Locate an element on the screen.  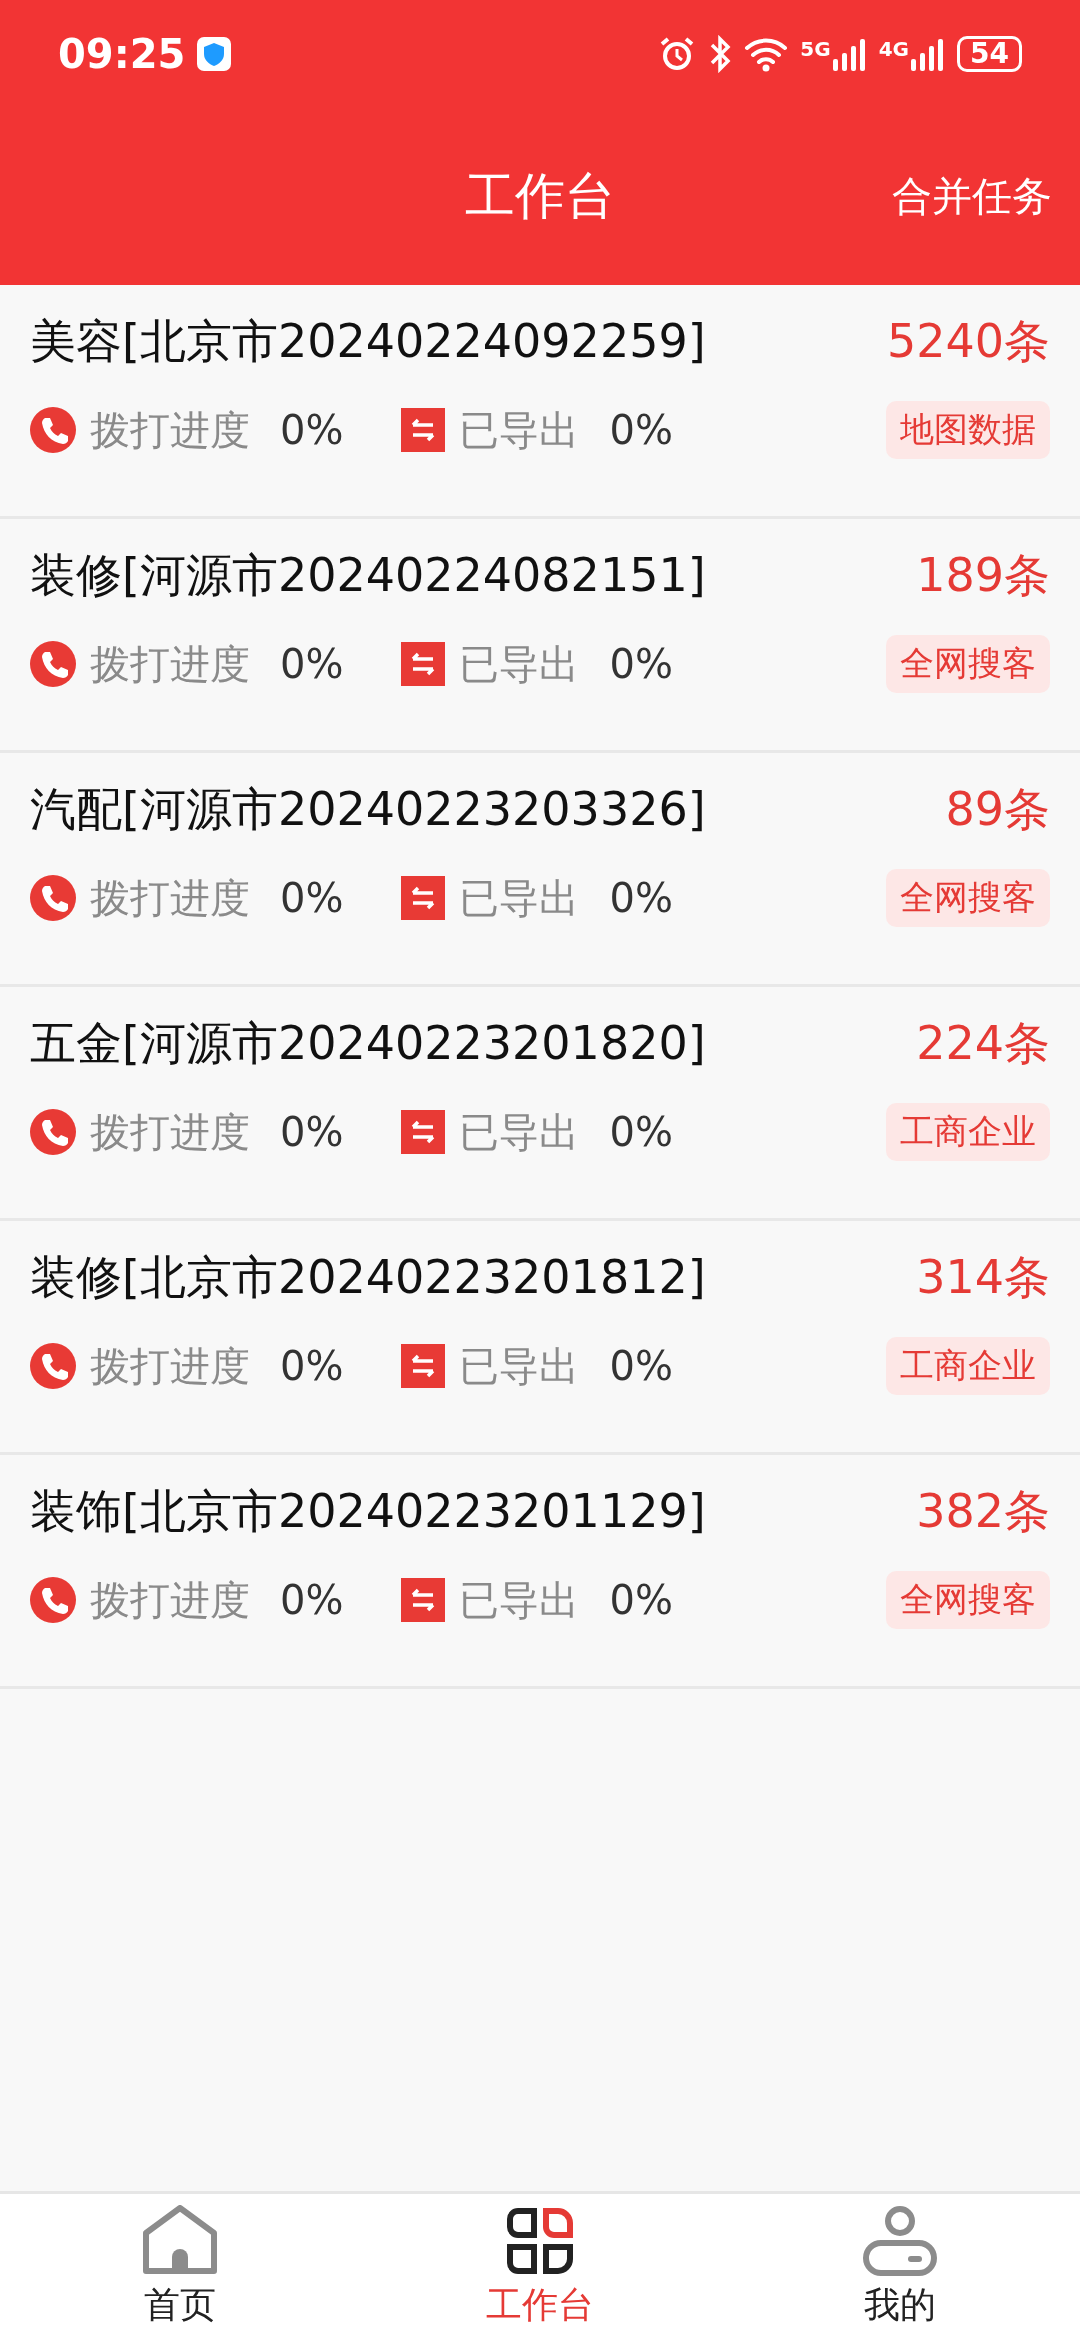
record-count: 382条 is located at coordinates (983, 1511).